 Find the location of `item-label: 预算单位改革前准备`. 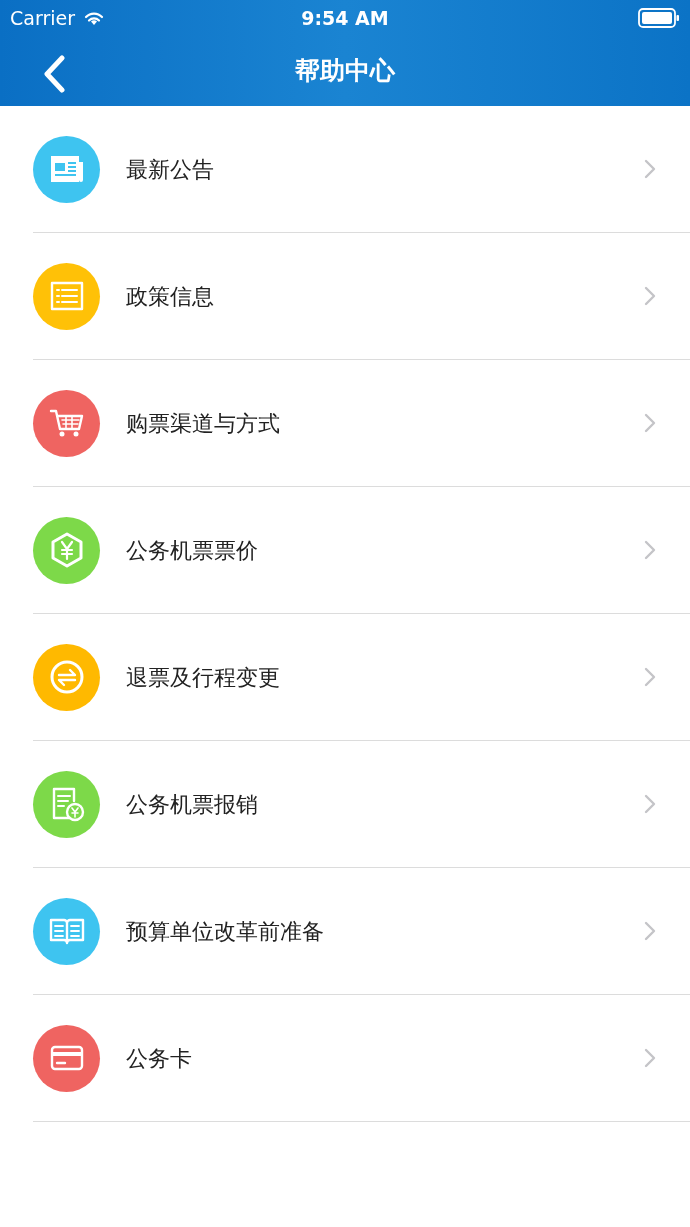

item-label: 预算单位改革前准备 is located at coordinates (225, 931).